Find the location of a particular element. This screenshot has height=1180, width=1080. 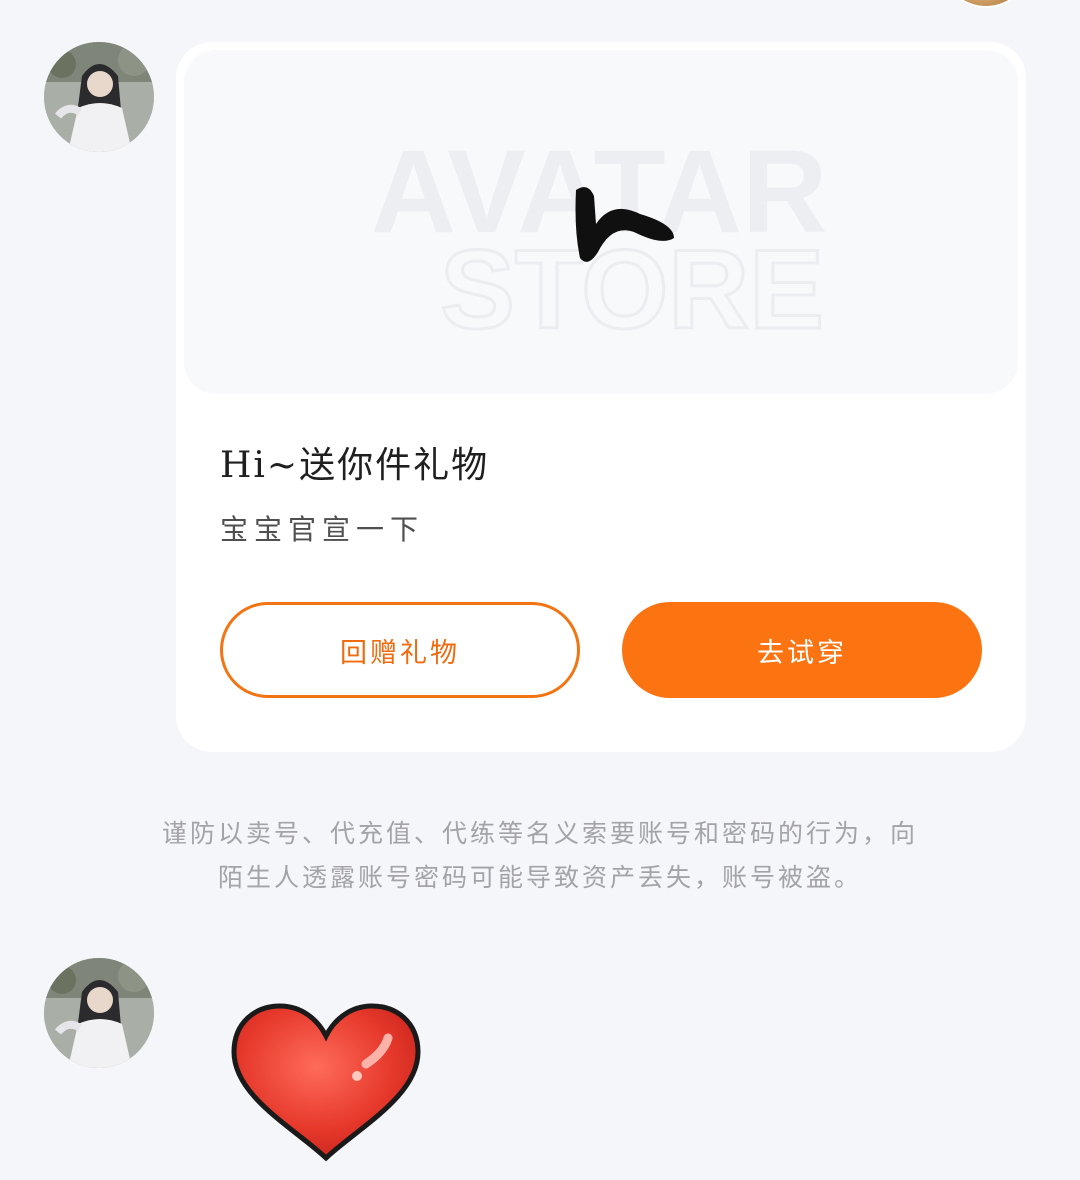

gift-subtitle: 宝宝官宣一下 is located at coordinates (322, 529).